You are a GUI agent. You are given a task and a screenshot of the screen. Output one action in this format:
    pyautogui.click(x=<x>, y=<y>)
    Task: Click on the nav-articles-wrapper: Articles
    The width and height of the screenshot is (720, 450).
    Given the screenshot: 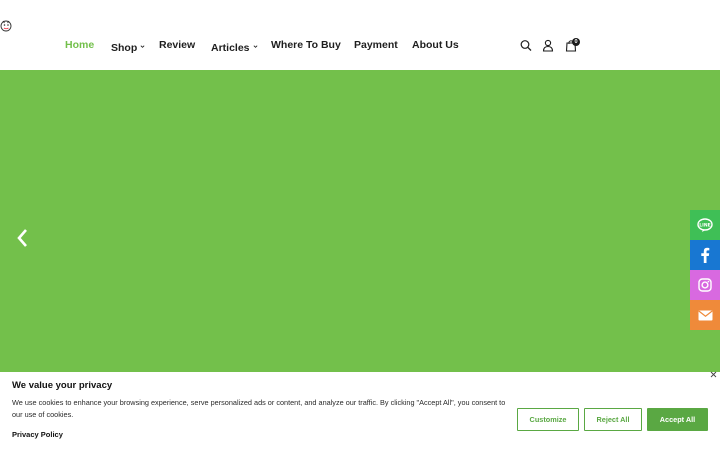 What is the action you would take?
    pyautogui.click(x=234, y=47)
    